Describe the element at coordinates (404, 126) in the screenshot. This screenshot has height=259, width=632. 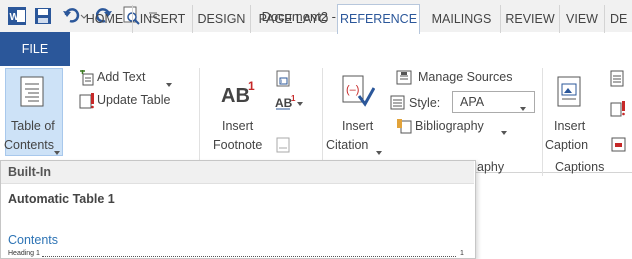
I see `bibliography-icon` at that location.